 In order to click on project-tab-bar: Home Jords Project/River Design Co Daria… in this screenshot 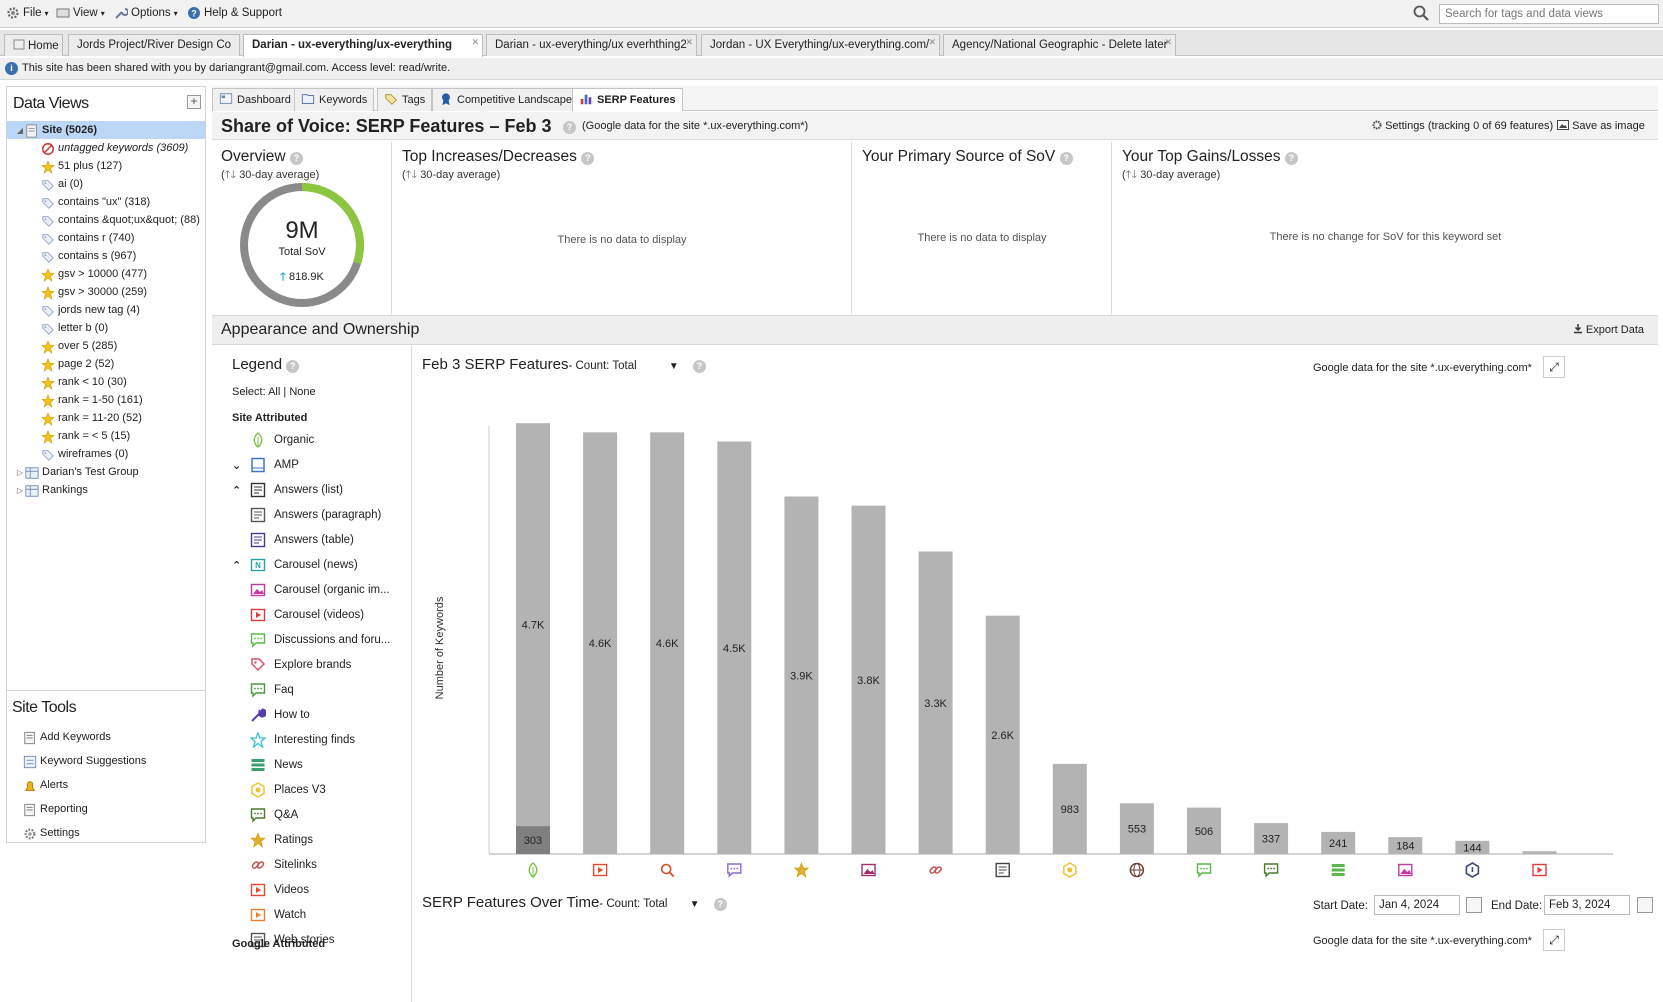, I will do `click(831, 43)`.